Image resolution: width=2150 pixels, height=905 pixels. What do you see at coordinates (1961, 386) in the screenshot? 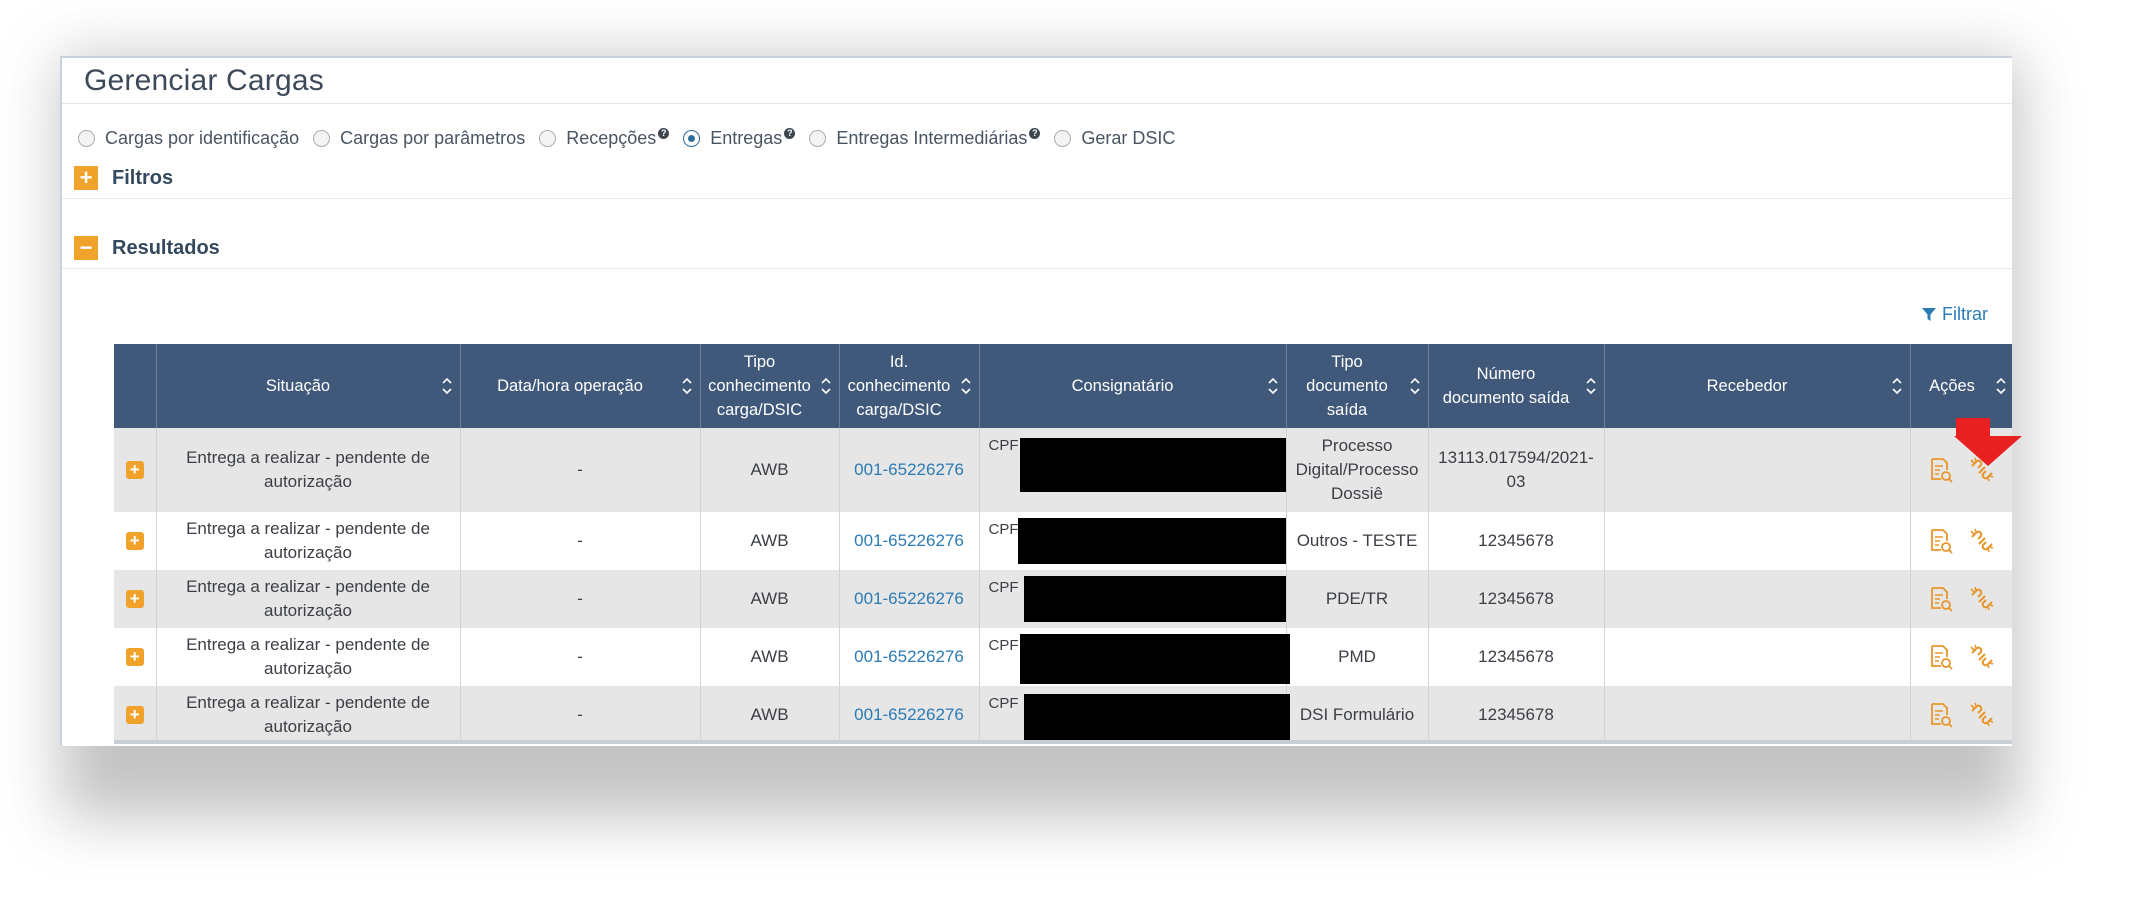
I see `column-header: Ações` at bounding box center [1961, 386].